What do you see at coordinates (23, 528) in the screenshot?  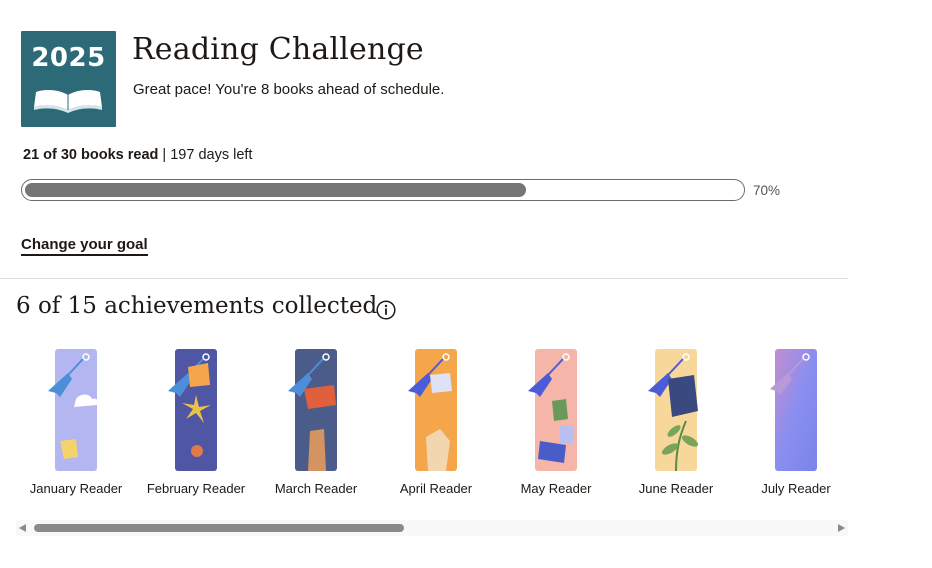 I see `scroll-left-arrow-icon` at bounding box center [23, 528].